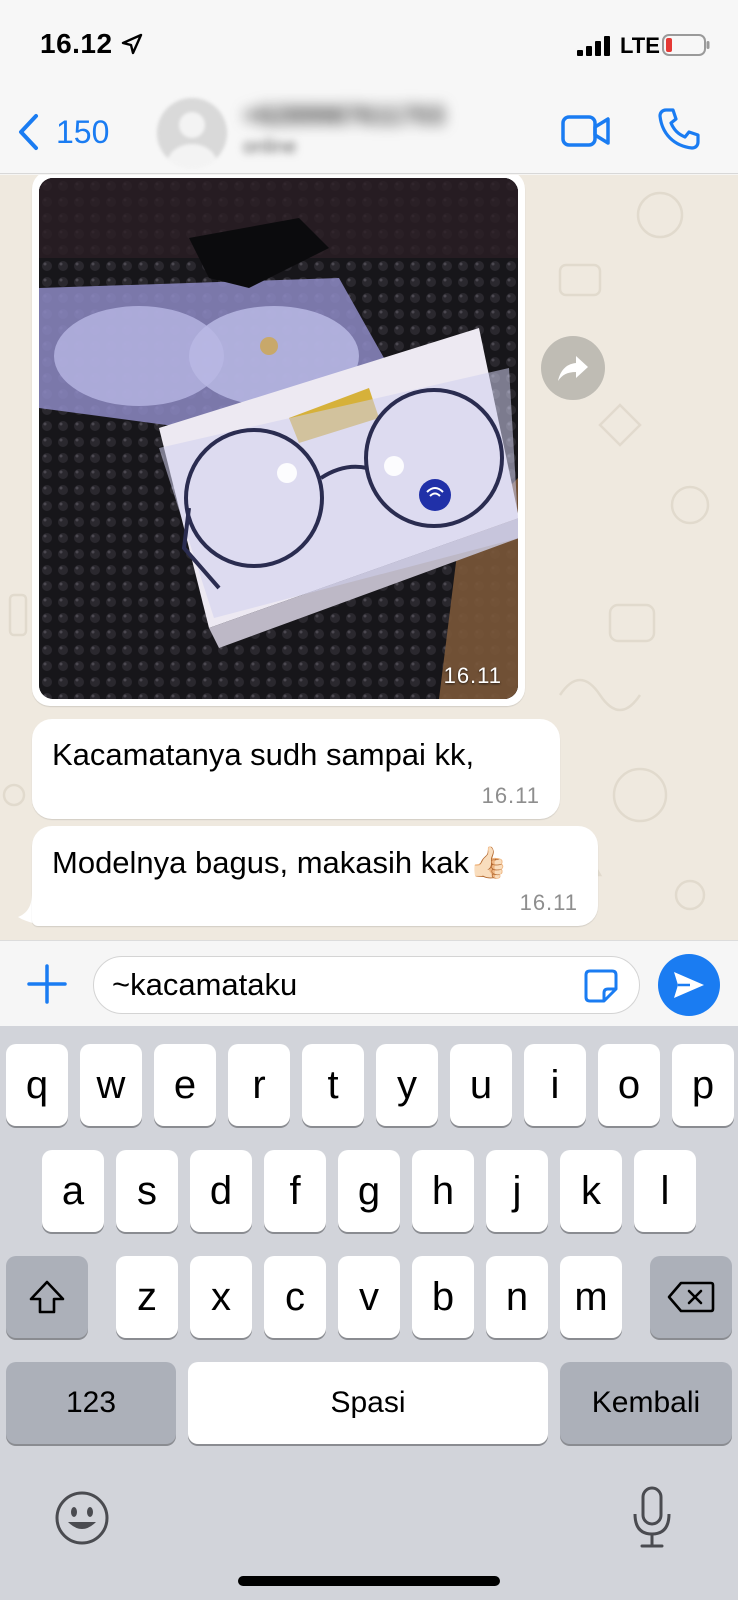 This screenshot has height=1600, width=738. I want to click on backspace-icon, so click(691, 1297).